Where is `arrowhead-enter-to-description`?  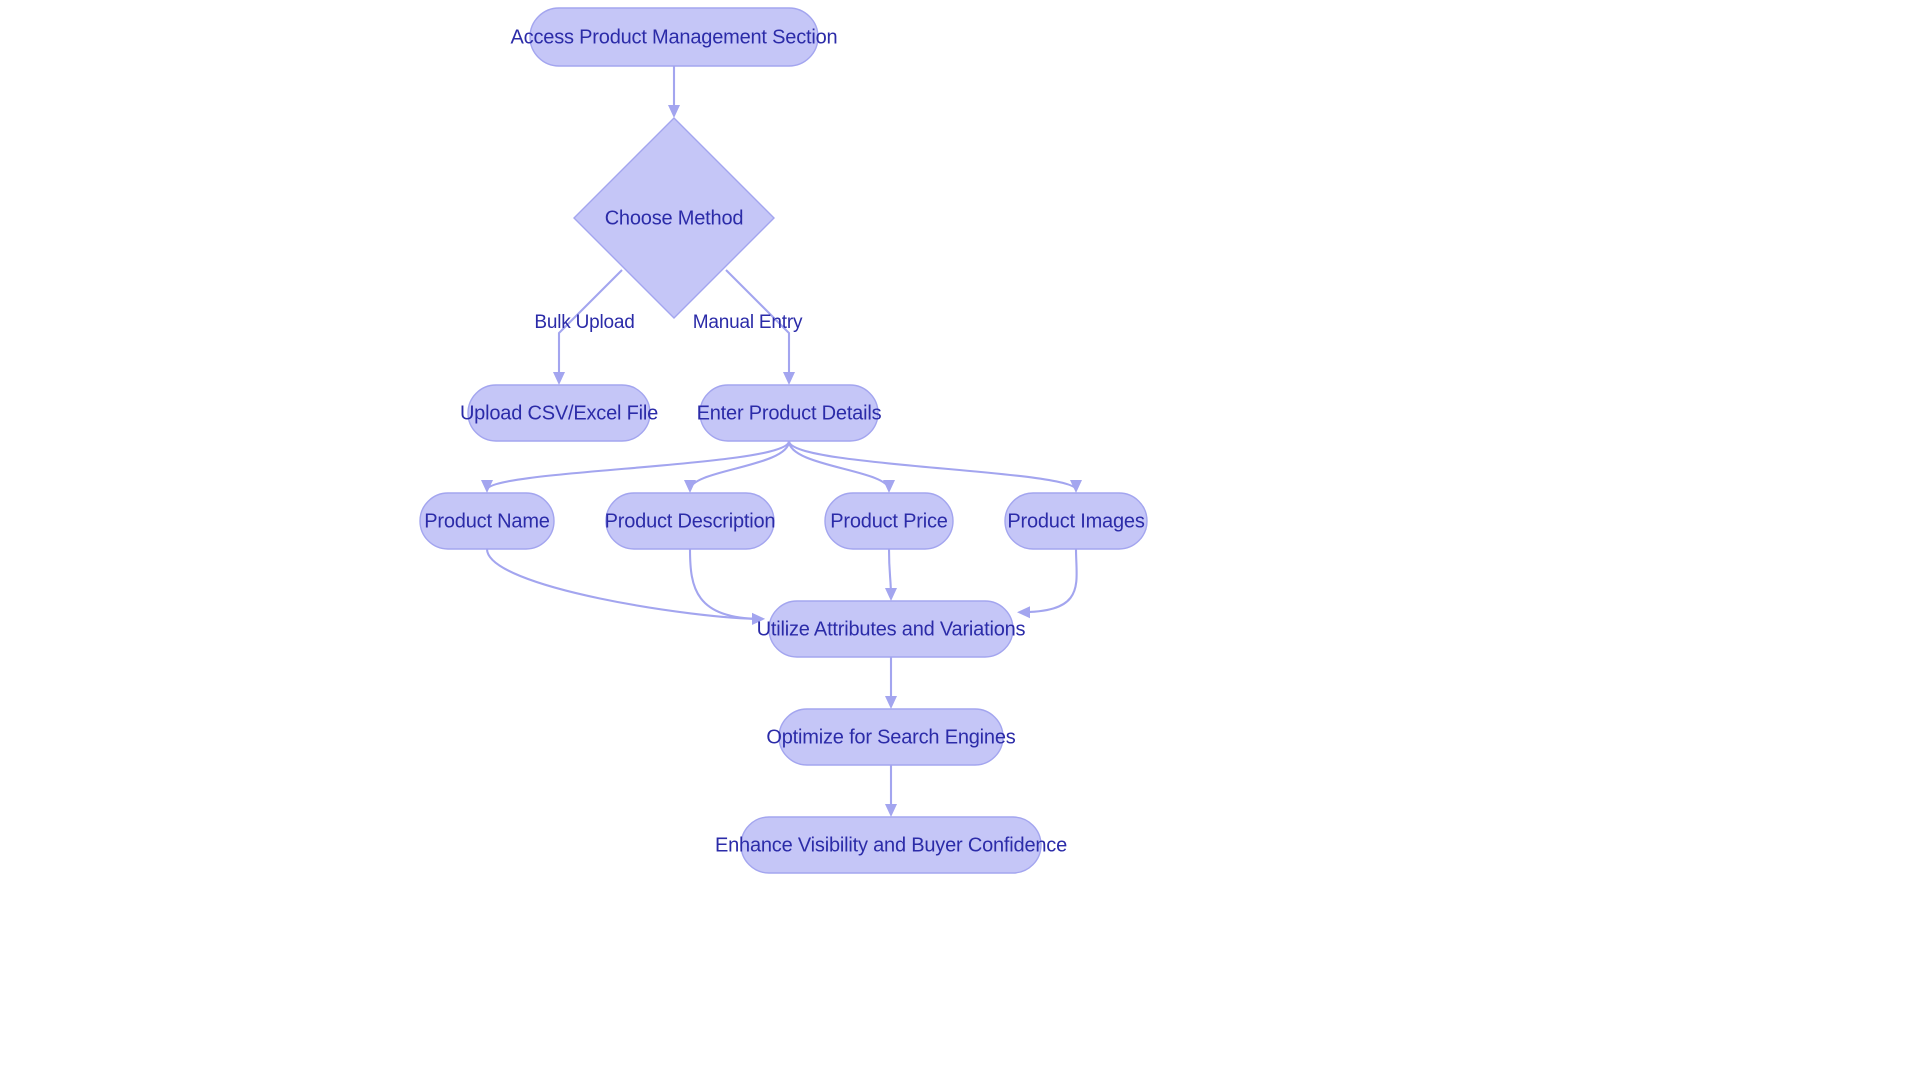 arrowhead-enter-to-description is located at coordinates (690, 486).